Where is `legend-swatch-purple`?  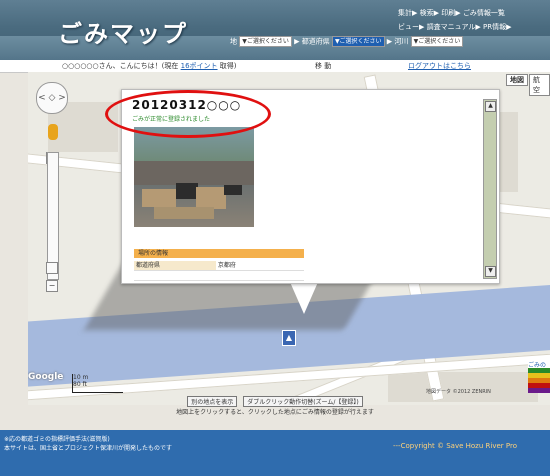 legend-swatch-purple is located at coordinates (539, 390).